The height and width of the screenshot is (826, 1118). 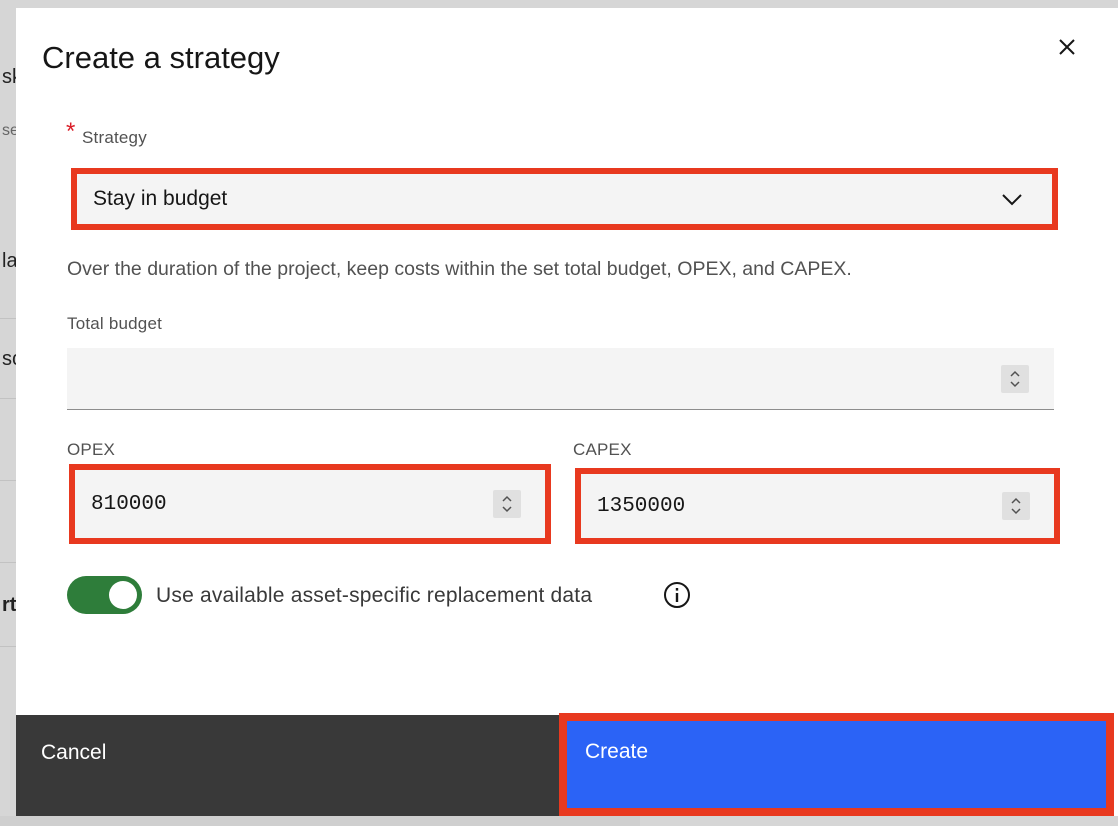 I want to click on strategy-select: Stay in budget, so click(x=564, y=199).